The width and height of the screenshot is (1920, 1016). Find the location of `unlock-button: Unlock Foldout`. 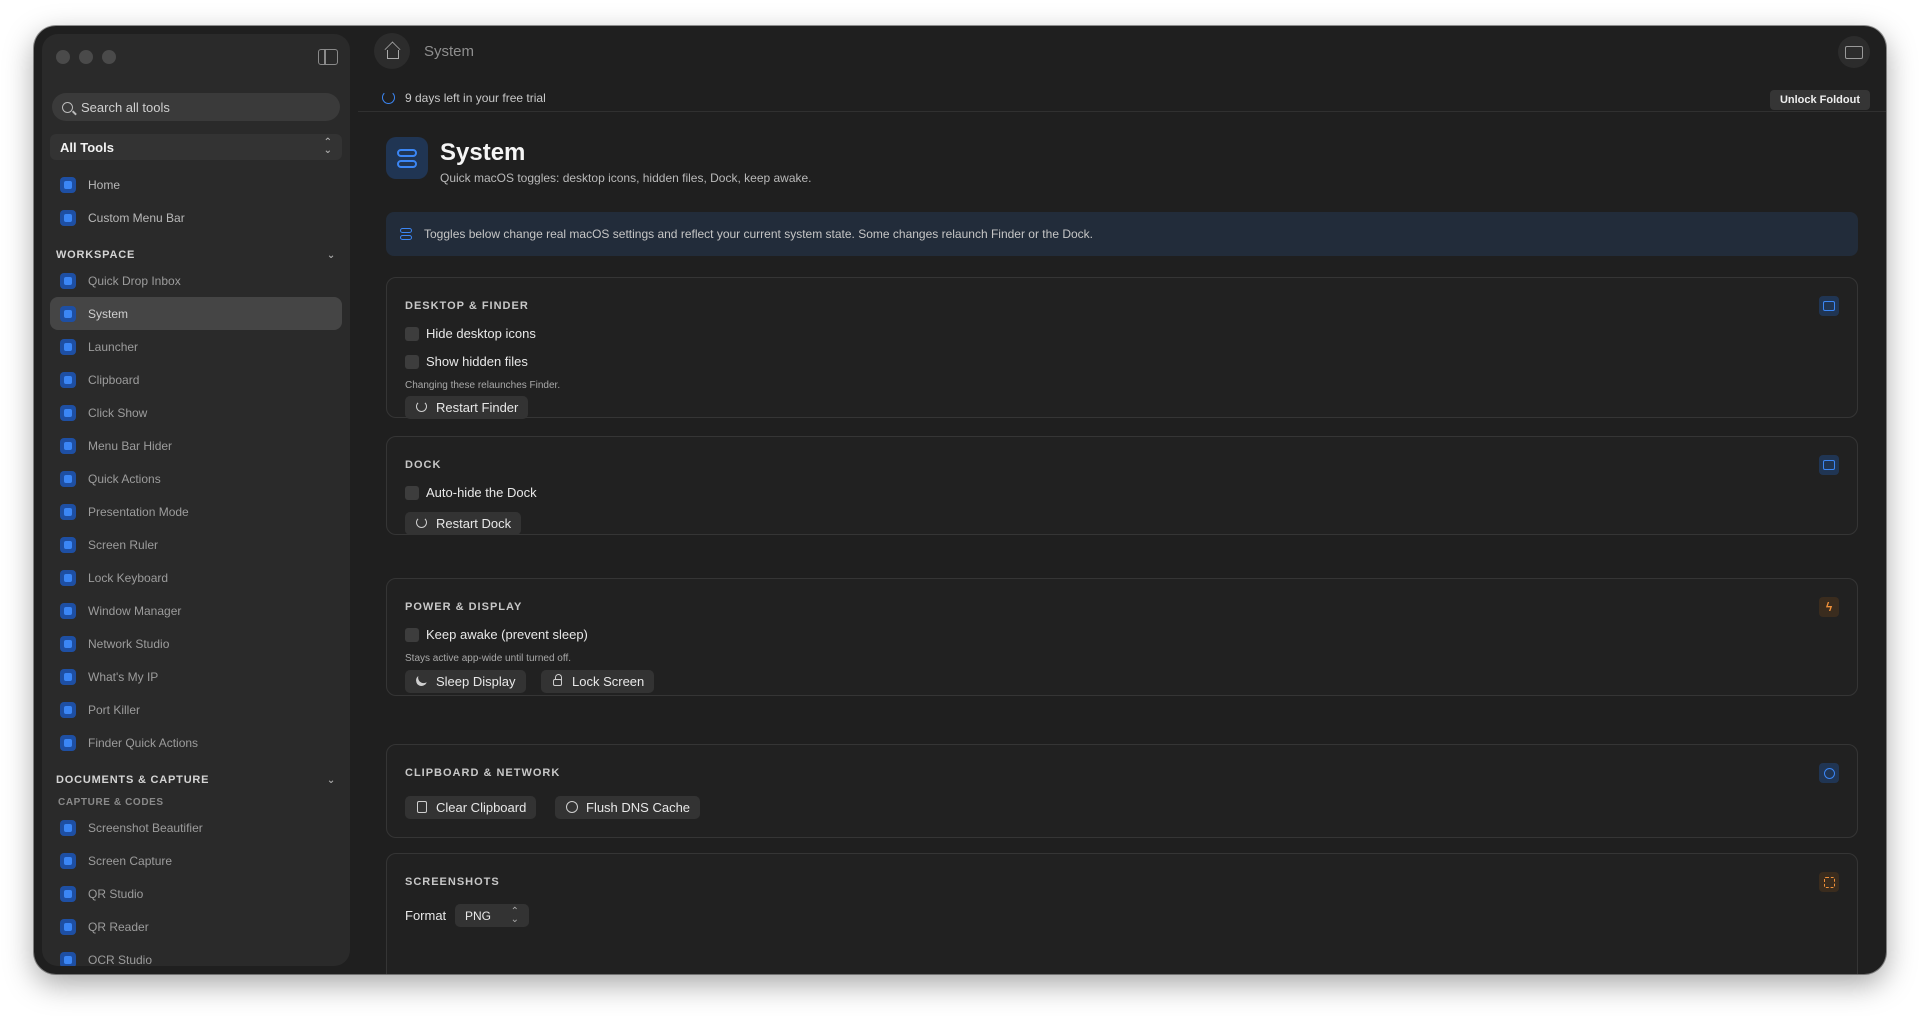

unlock-button: Unlock Foldout is located at coordinates (1819, 100).